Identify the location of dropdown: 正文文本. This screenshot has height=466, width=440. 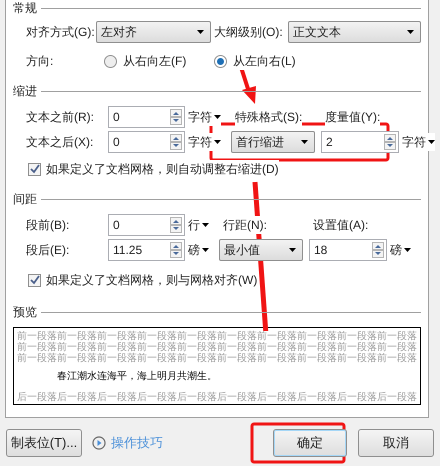
(354, 32).